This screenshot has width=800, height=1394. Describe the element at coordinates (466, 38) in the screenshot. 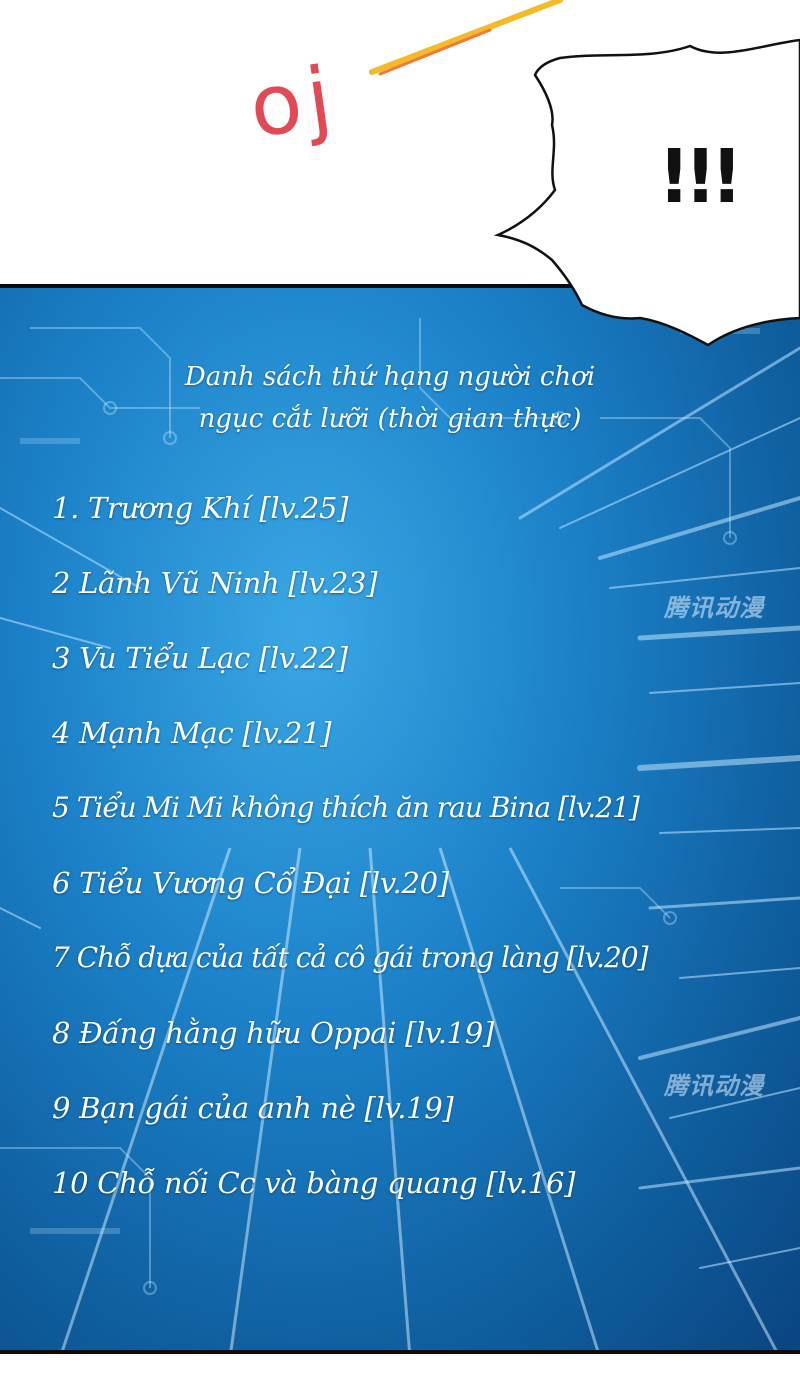

I see `sfx-streak` at that location.